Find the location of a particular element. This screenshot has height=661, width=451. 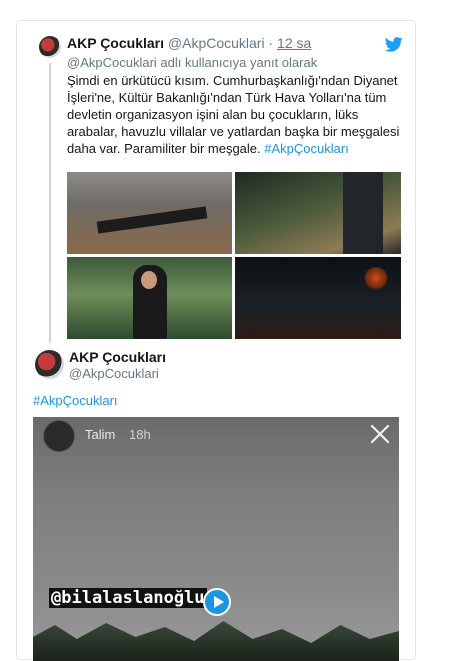

figure-shape is located at coordinates (363, 213).